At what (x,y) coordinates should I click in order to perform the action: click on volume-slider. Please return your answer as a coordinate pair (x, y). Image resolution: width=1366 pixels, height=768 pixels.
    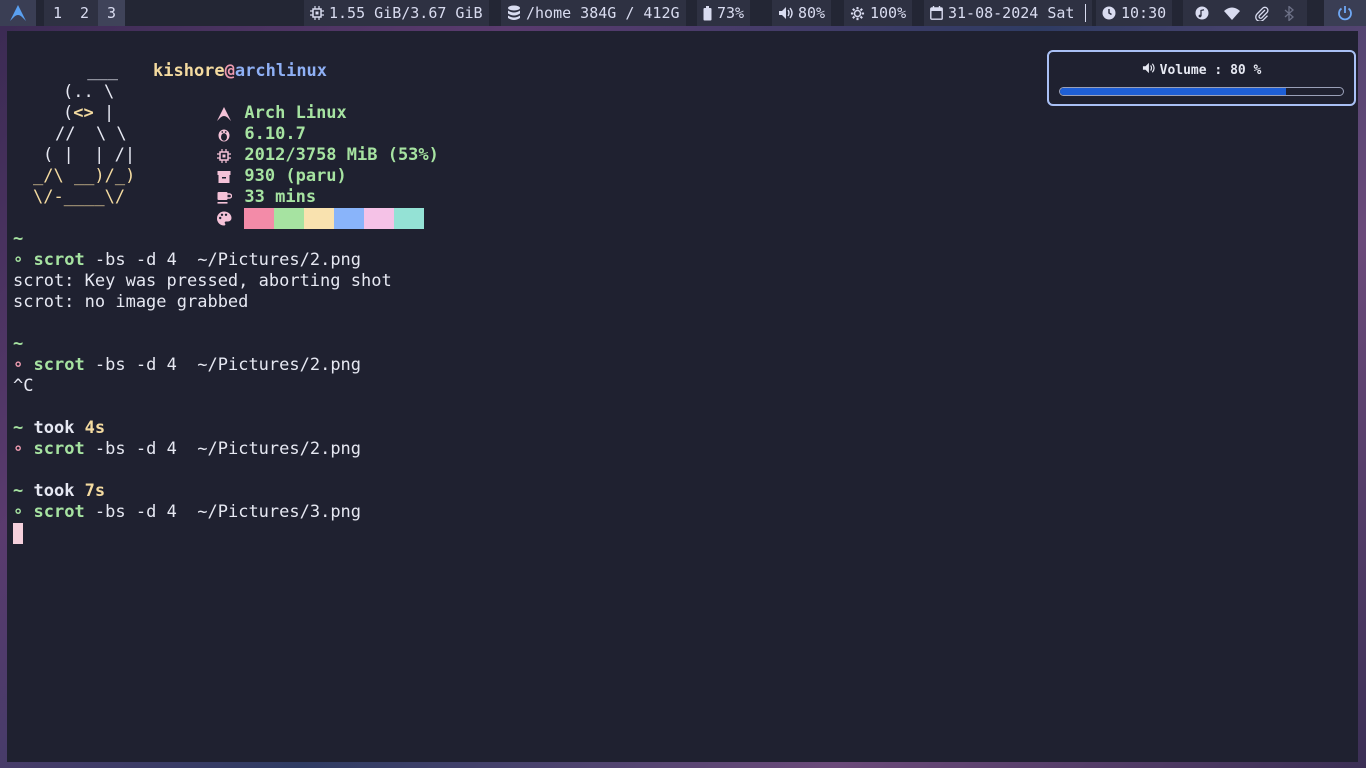
    Looking at the image, I should click on (1201, 91).